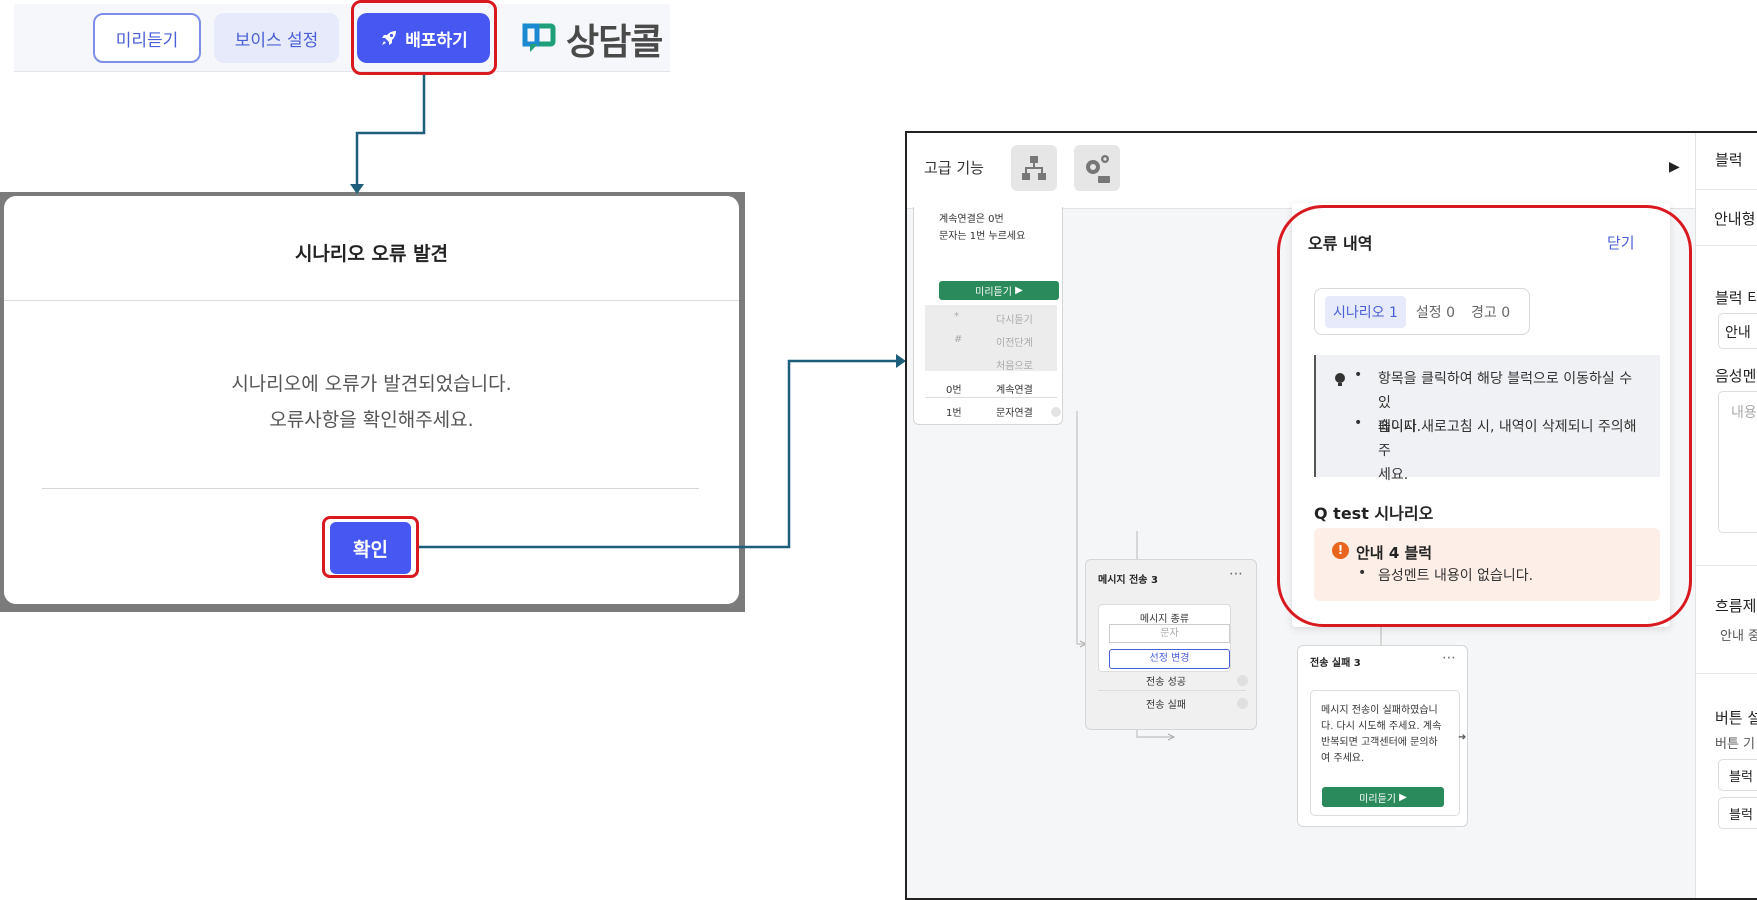  Describe the element at coordinates (1014, 320) in the screenshot. I see `key-action: 다시듣기` at that location.